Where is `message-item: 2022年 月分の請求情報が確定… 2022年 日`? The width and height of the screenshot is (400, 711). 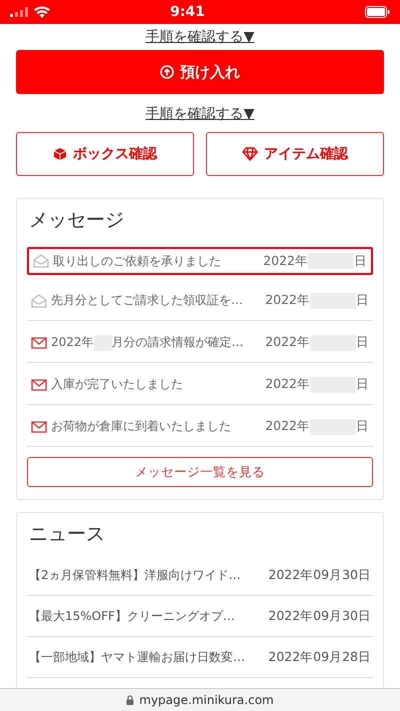
message-item: 2022年 月分の請求情報が確定… 2022年 日 is located at coordinates (200, 343).